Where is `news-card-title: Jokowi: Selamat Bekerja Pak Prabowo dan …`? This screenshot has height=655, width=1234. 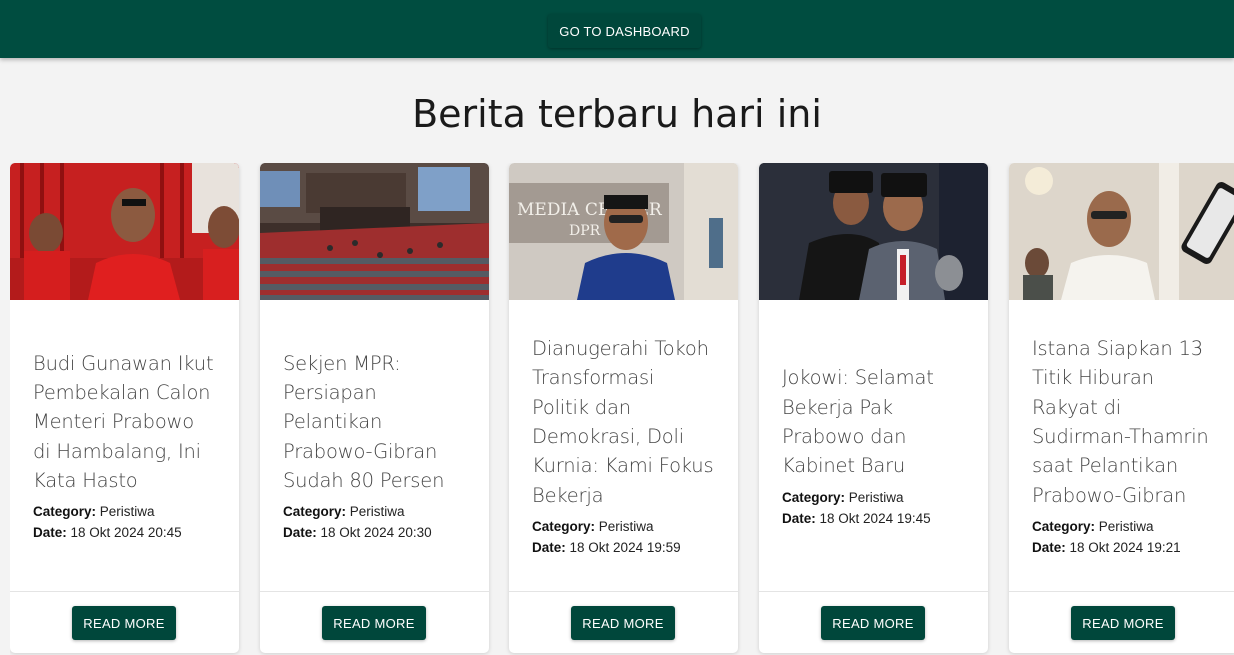
news-card-title: Jokowi: Selamat Bekerja Pak Prabowo dan … is located at coordinates (874, 421).